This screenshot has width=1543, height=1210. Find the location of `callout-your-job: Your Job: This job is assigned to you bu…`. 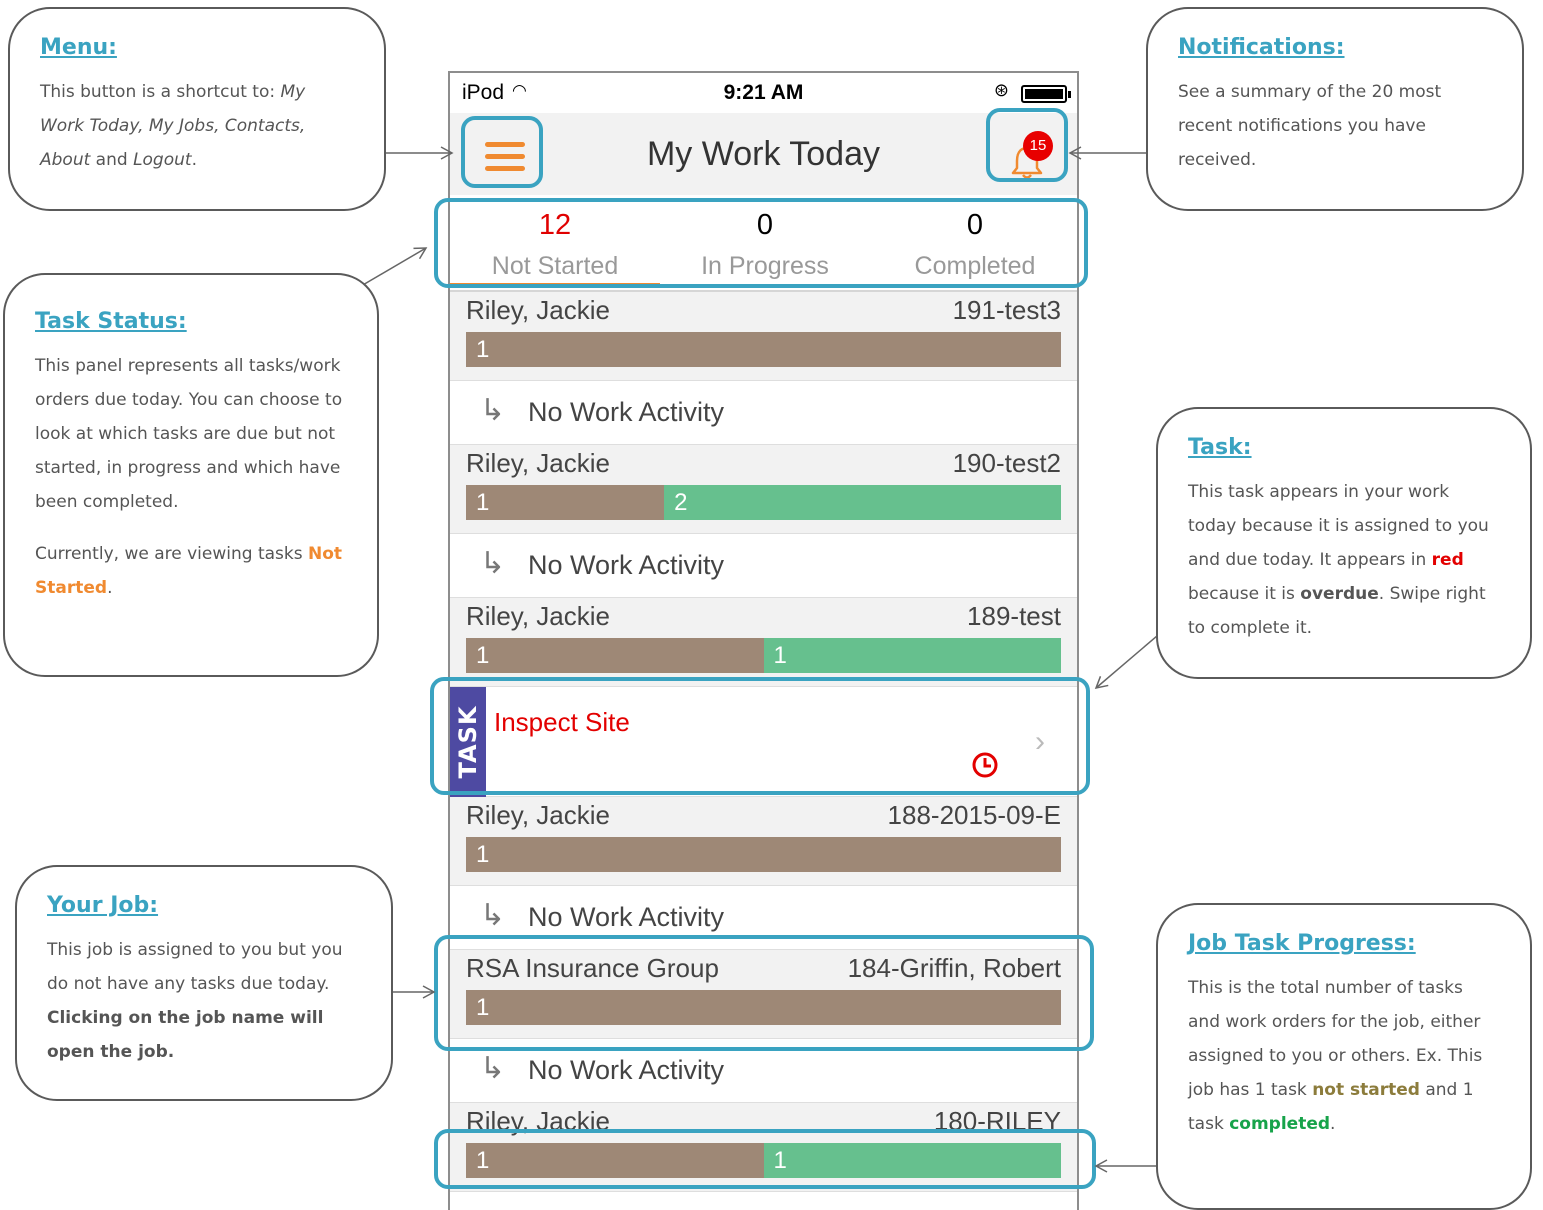

callout-your-job: Your Job: This job is assigned to you bu… is located at coordinates (204, 983).